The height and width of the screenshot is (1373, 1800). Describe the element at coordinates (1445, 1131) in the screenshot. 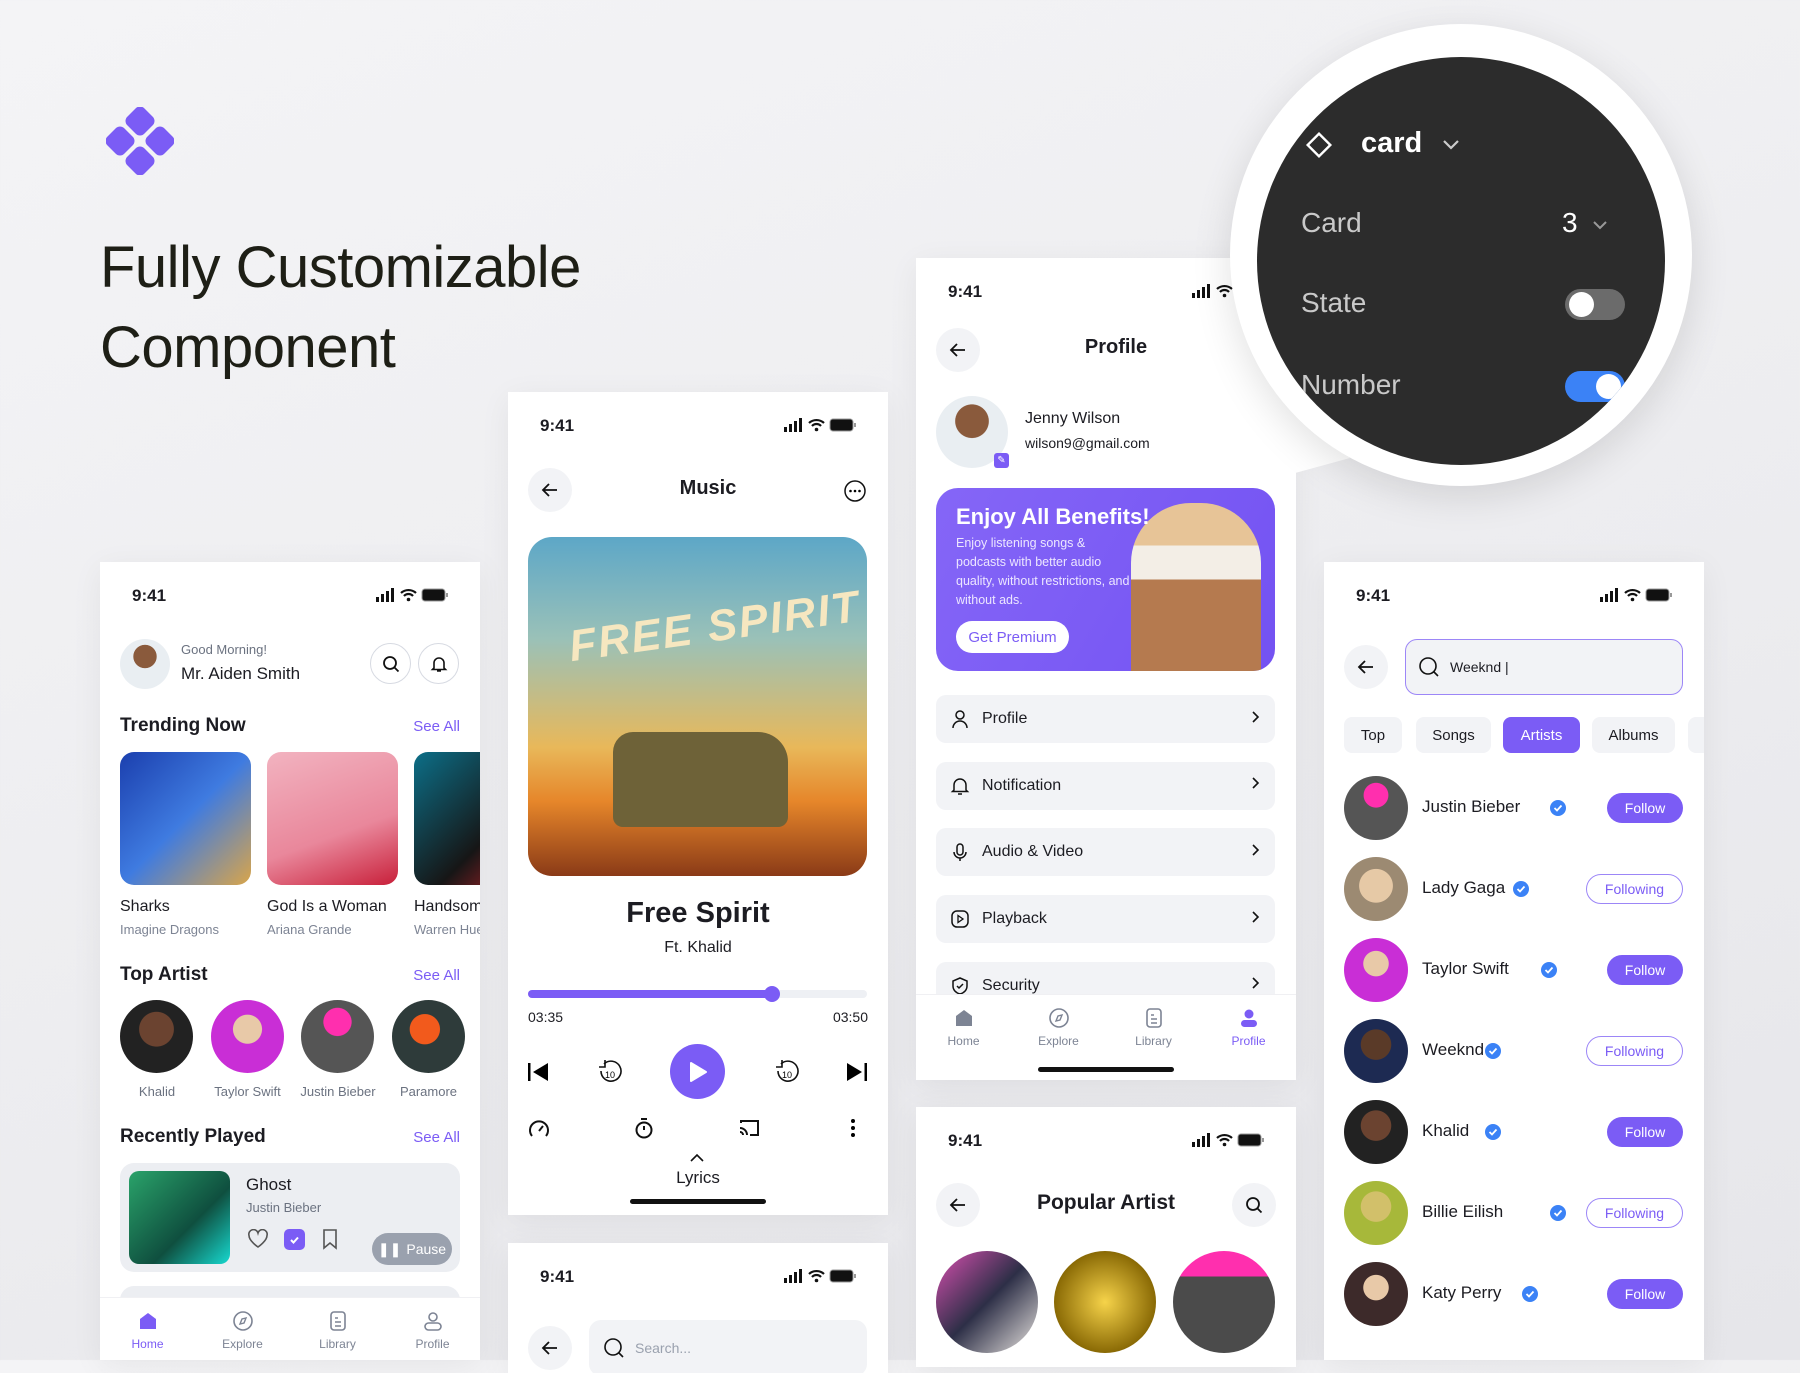

I see `artist-name: Khalid` at that location.